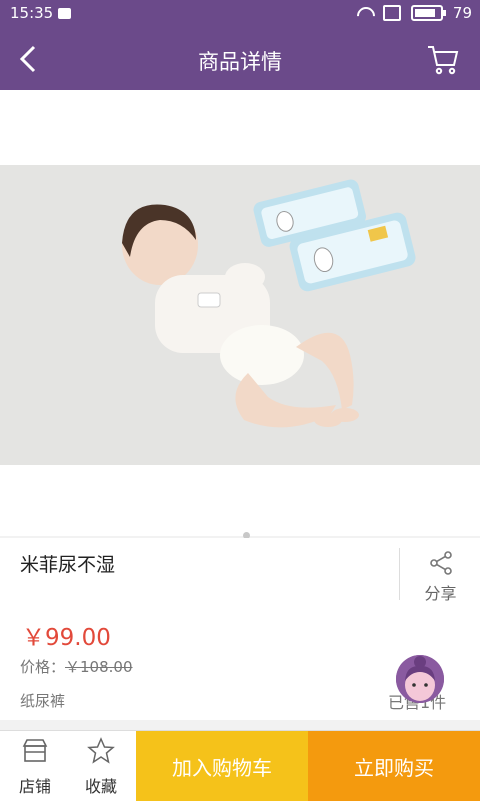  I want to click on share-icon, so click(440, 563).